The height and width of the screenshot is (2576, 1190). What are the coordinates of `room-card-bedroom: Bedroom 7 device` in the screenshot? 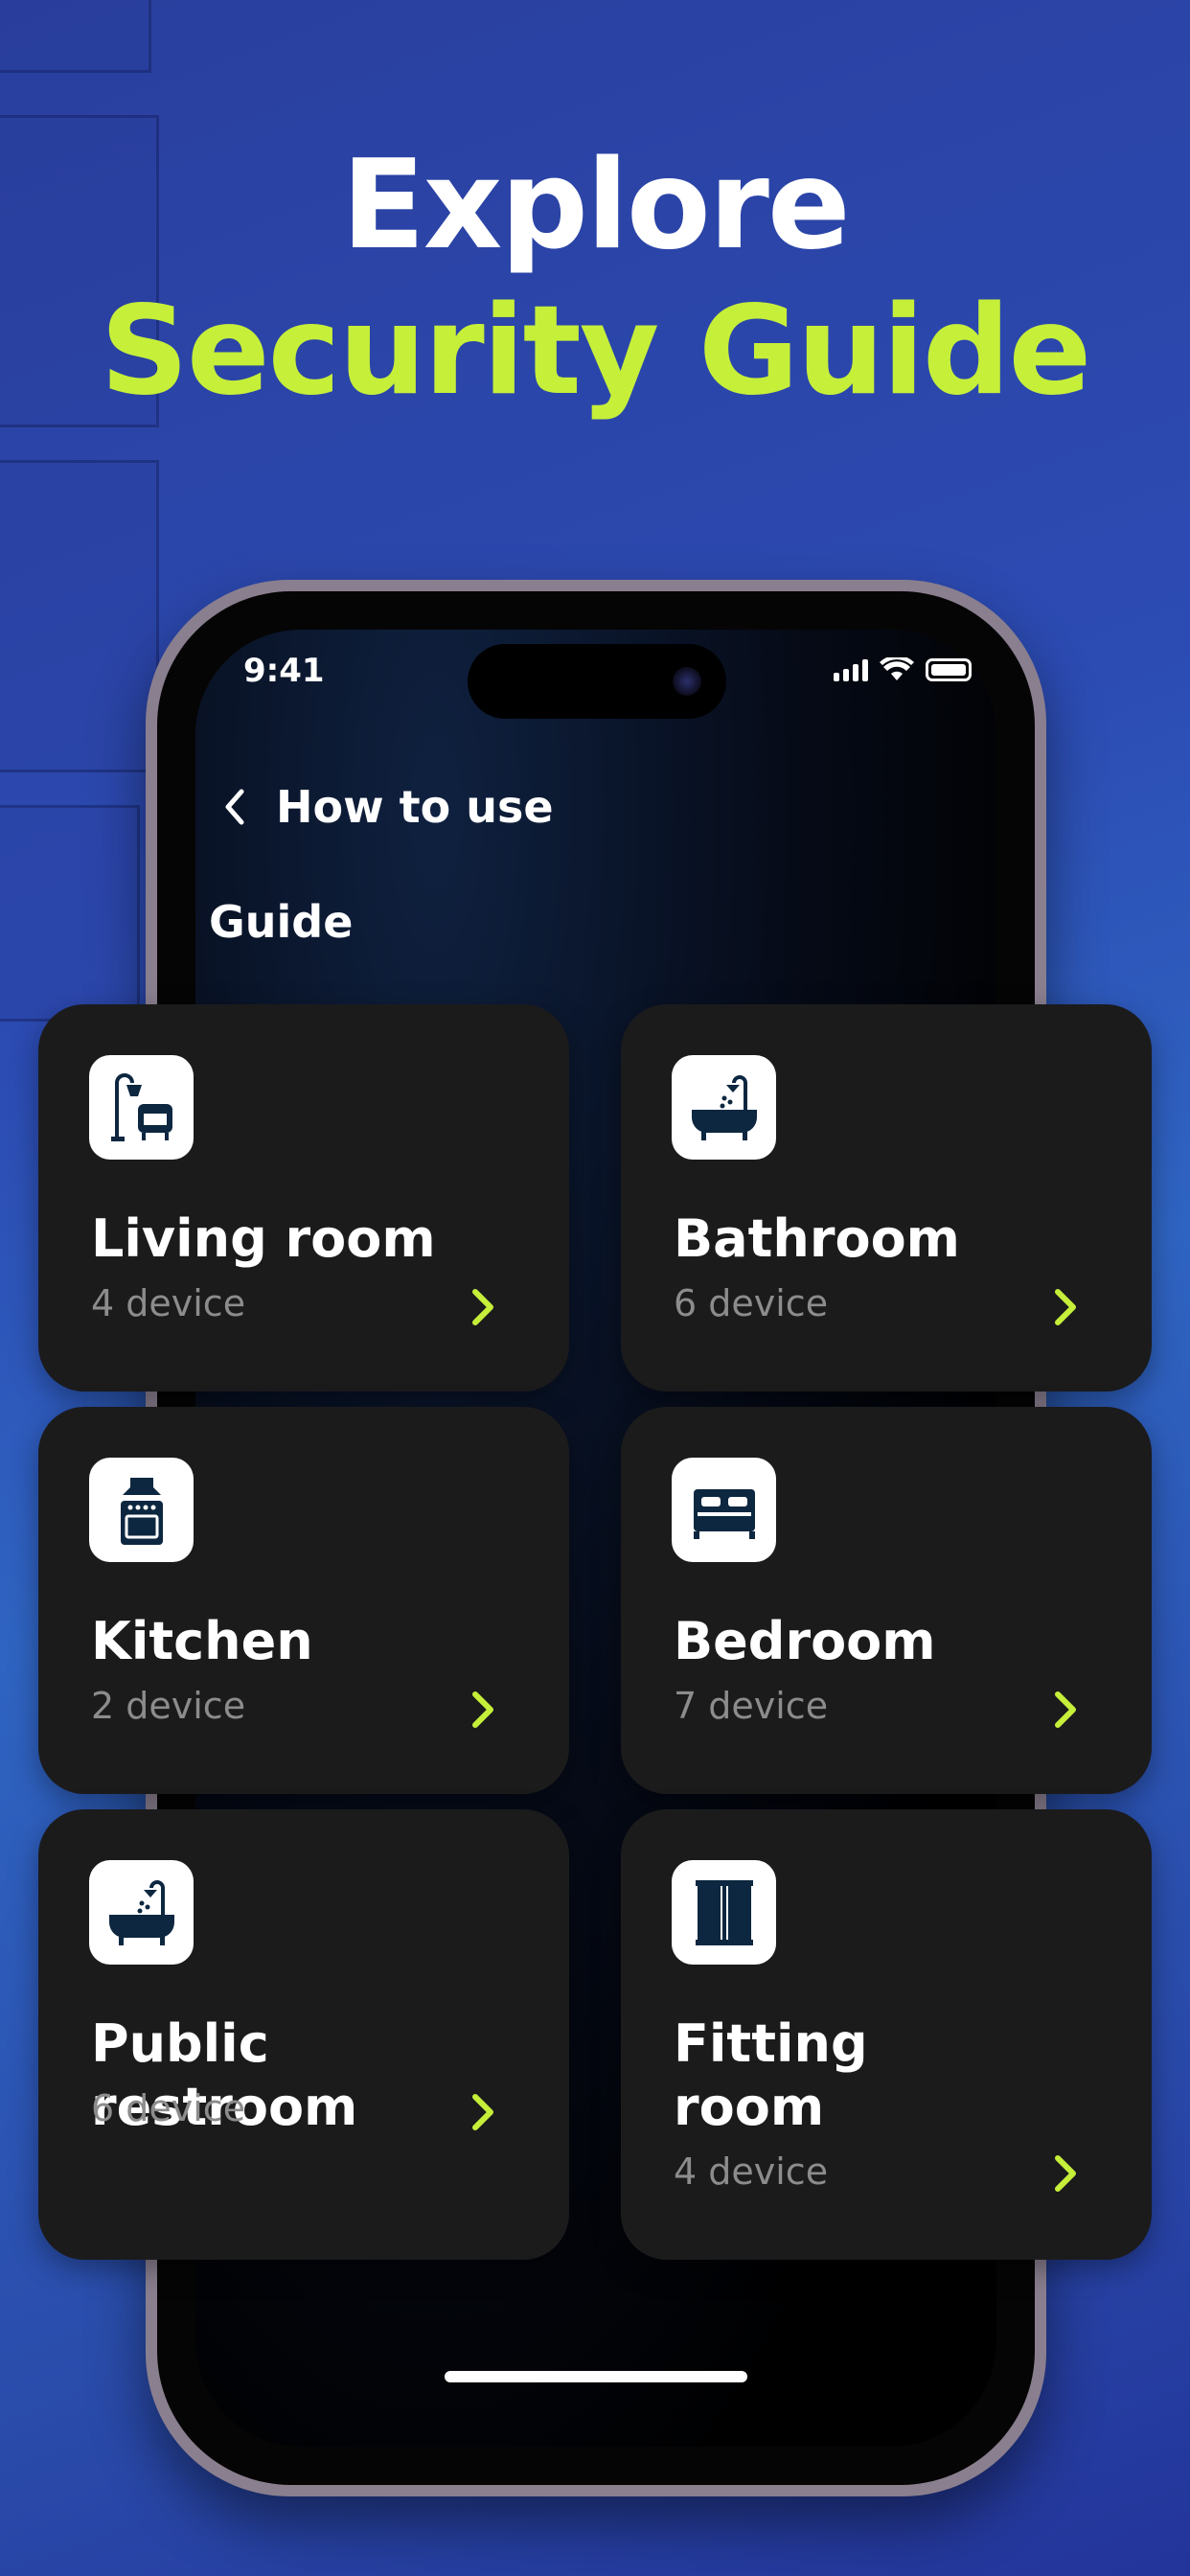 It's located at (887, 1600).